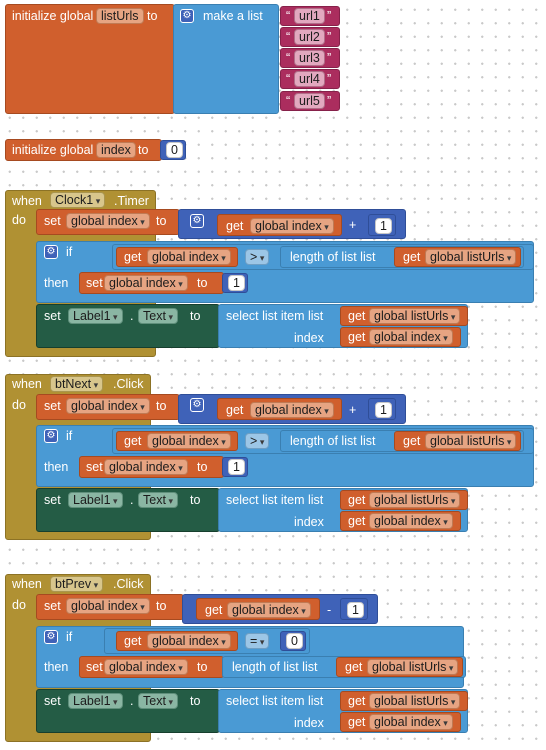 The width and height of the screenshot is (546, 750). What do you see at coordinates (131, 201) in the screenshot?
I see `event-name: .Timer` at bounding box center [131, 201].